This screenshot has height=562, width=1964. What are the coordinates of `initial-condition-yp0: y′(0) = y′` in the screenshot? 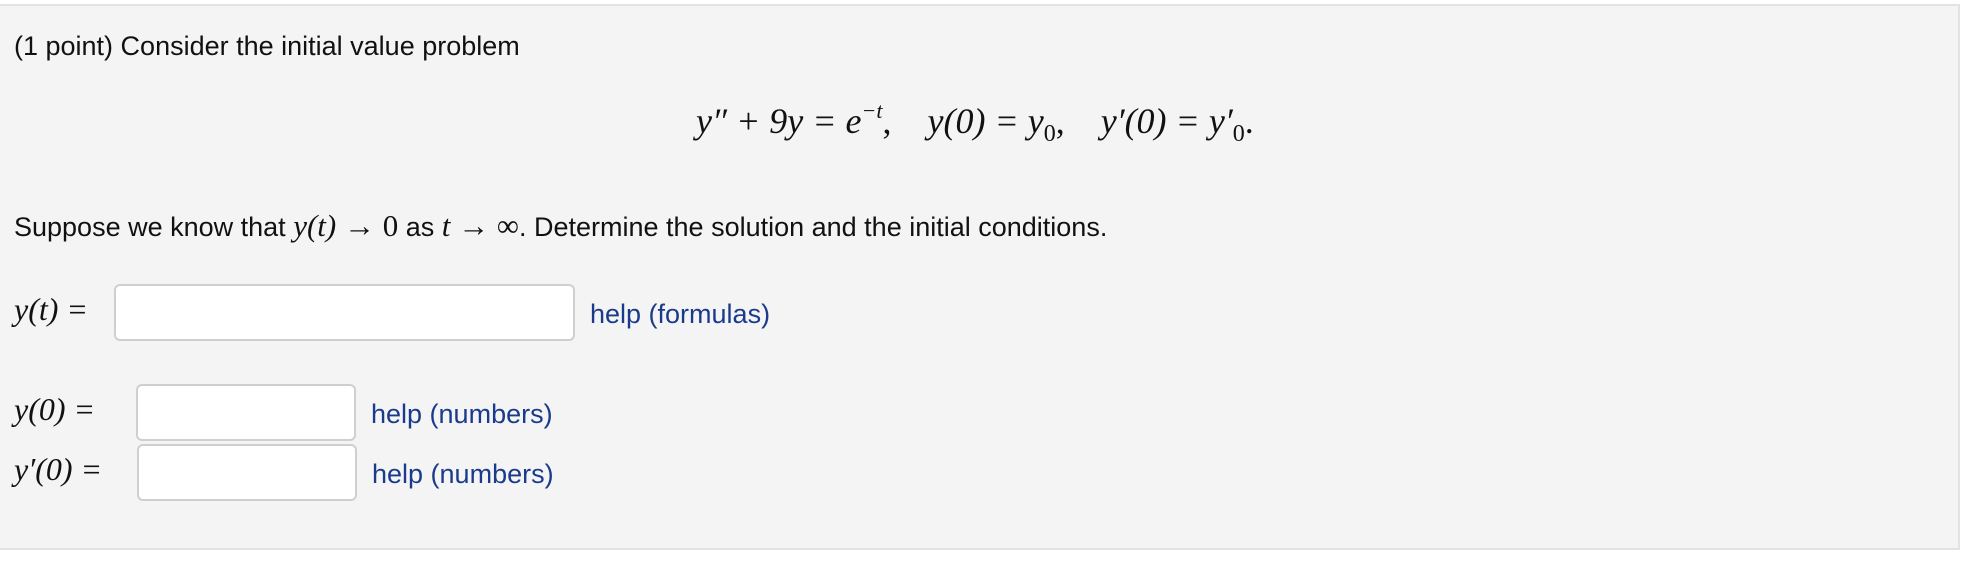 It's located at (1166, 121).